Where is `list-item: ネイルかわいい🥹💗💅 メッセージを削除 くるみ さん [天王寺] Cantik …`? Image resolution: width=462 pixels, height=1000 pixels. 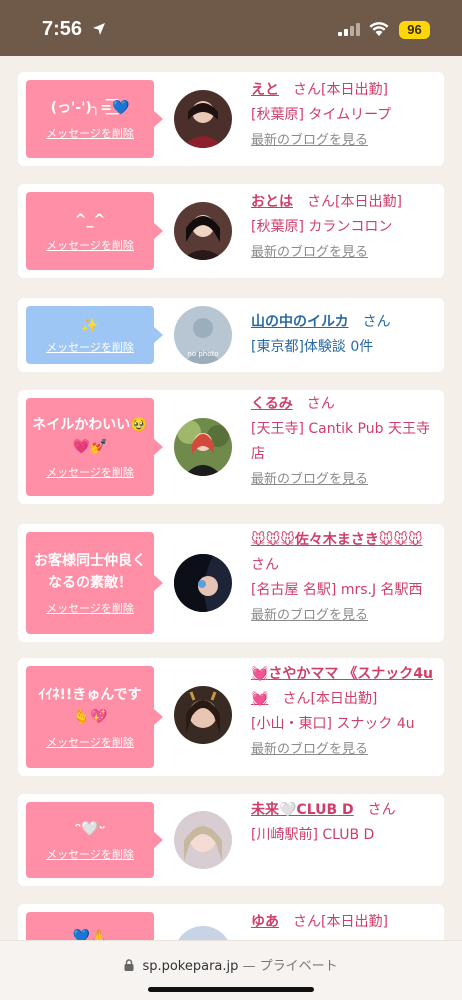 list-item: ネイルかわいい🥹💗💅 メッセージを削除 くるみ さん [天王寺] Cantik … is located at coordinates (231, 447).